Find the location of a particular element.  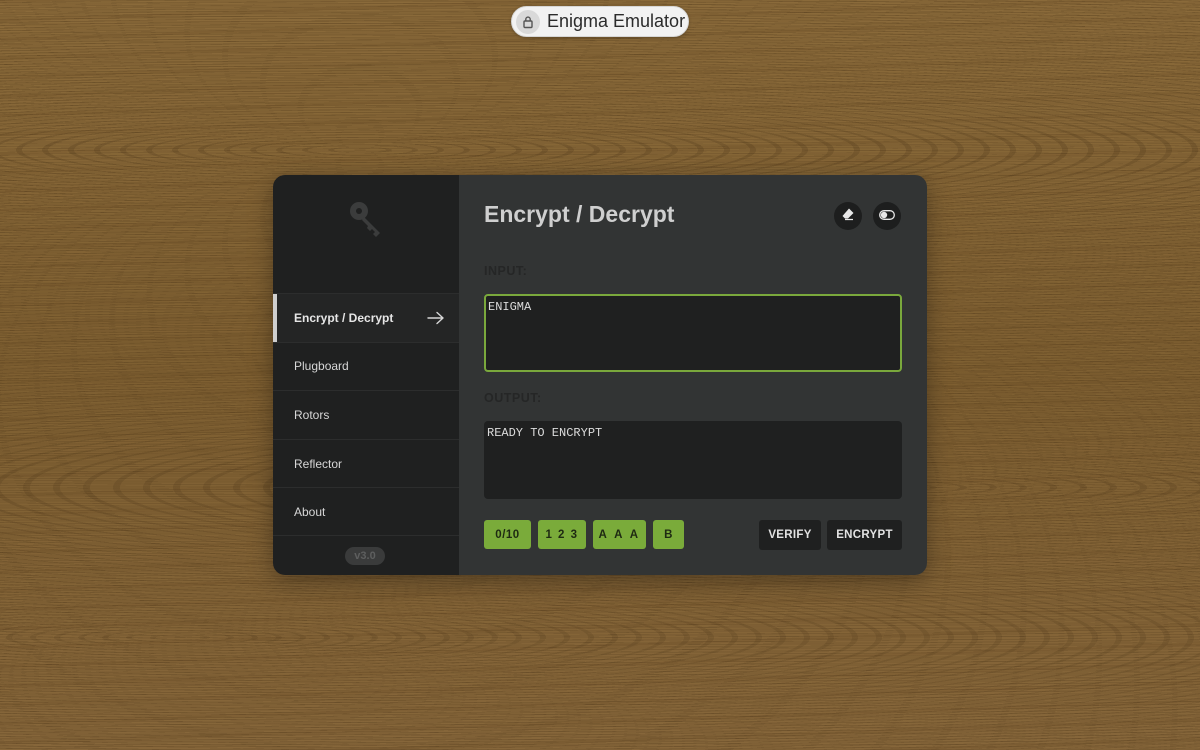

sidebar-item-rotors: Rotors is located at coordinates (366, 414).